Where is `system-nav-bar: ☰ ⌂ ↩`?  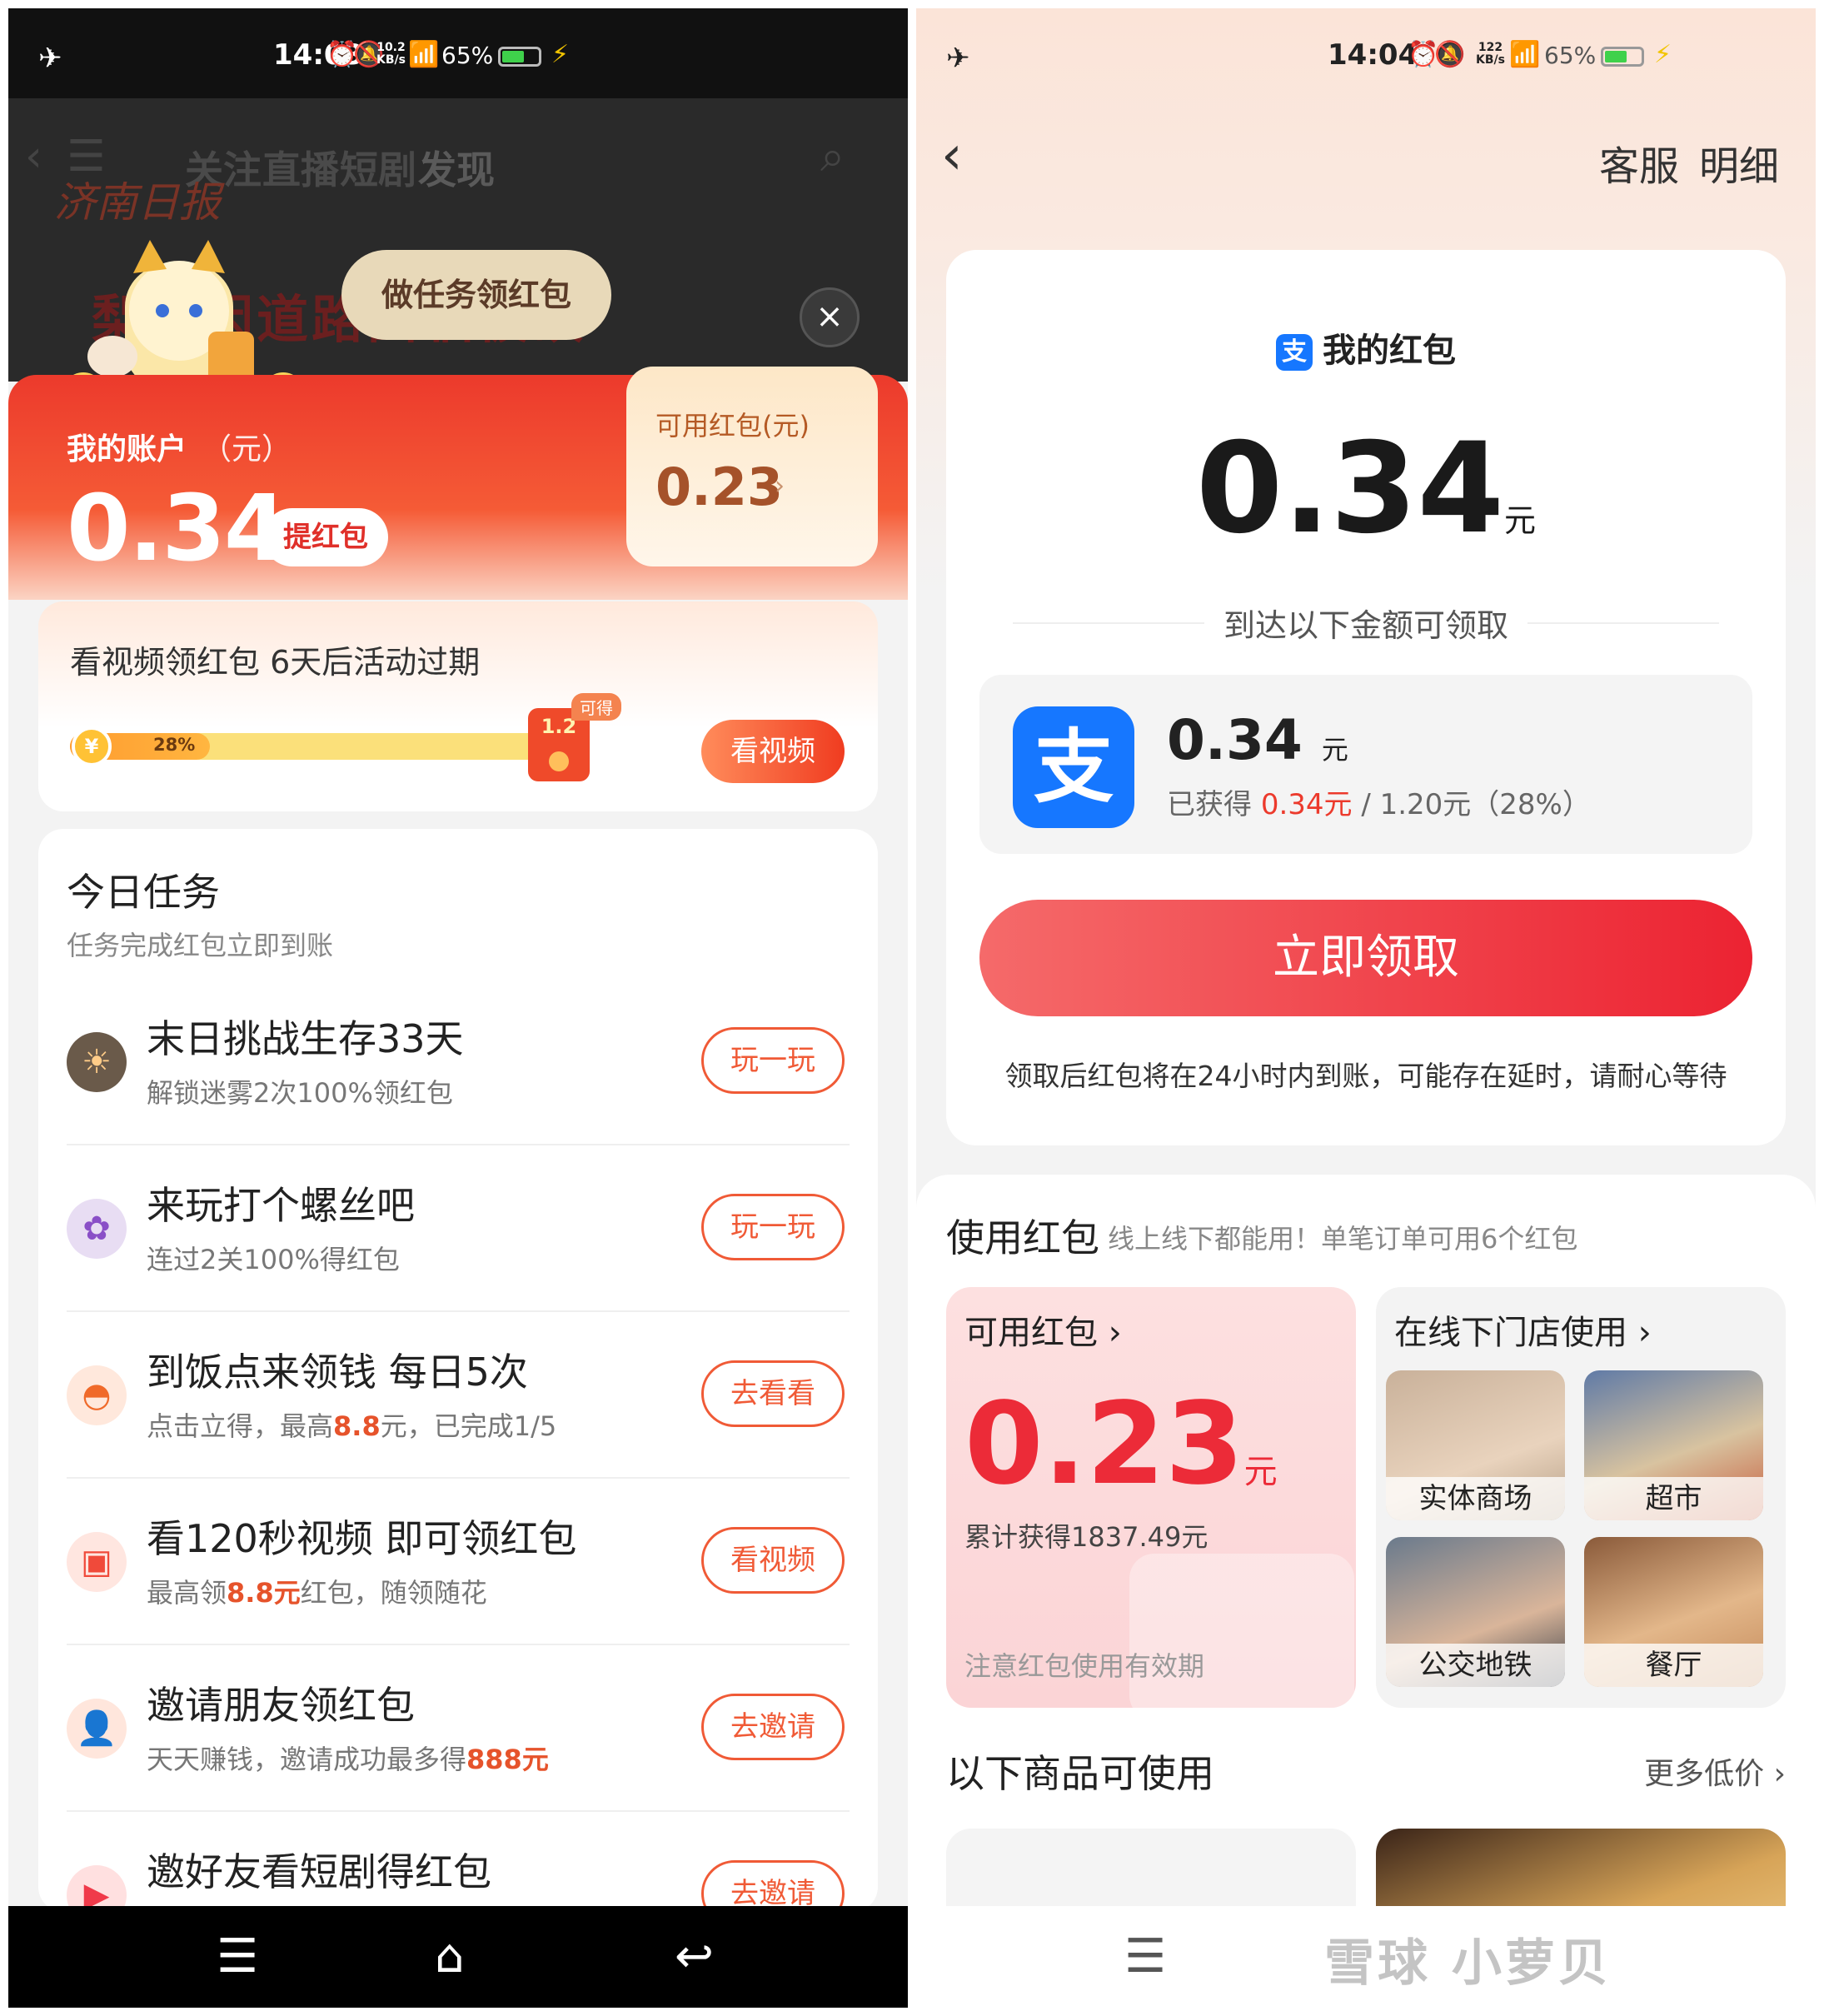 system-nav-bar: ☰ ⌂ ↩ is located at coordinates (458, 1957).